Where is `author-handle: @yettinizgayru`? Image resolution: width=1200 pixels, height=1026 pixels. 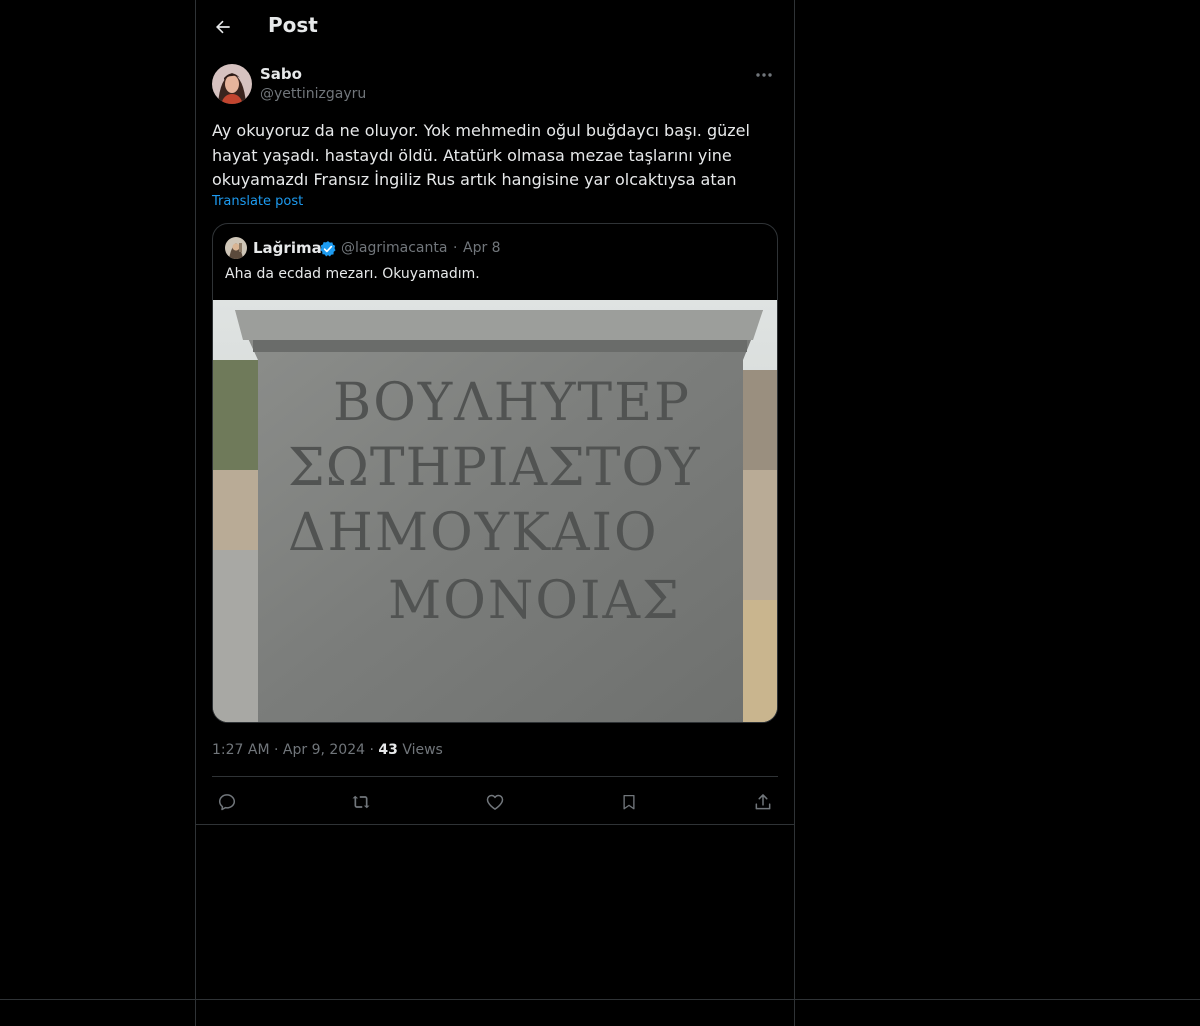
author-handle: @yettinizgayru is located at coordinates (313, 94).